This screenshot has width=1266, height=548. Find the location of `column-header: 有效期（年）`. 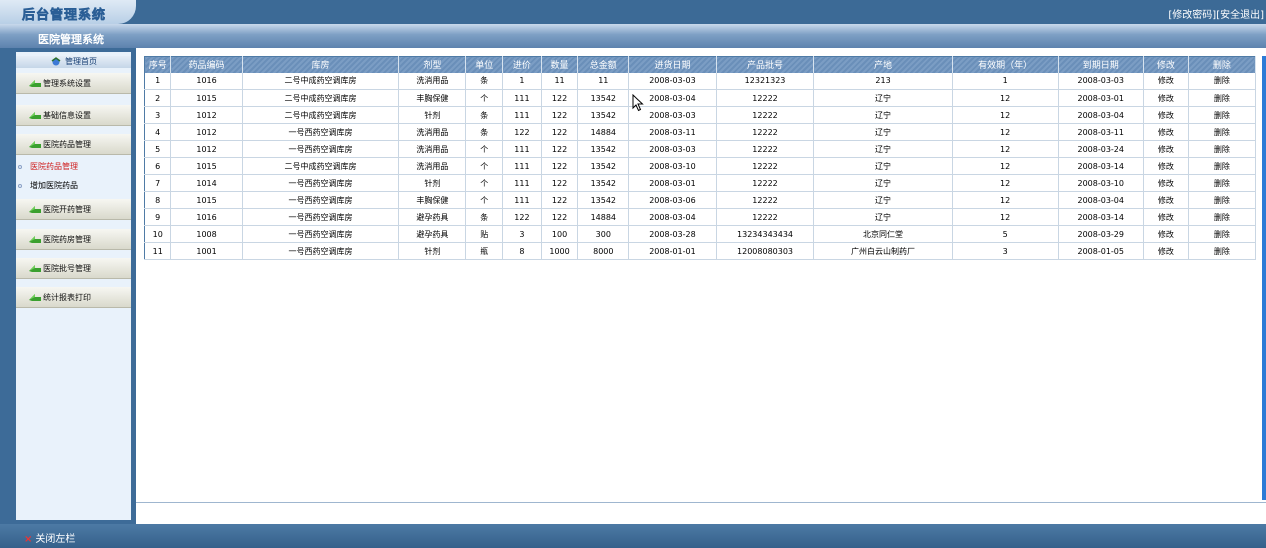

column-header: 有效期（年） is located at coordinates (1005, 64).